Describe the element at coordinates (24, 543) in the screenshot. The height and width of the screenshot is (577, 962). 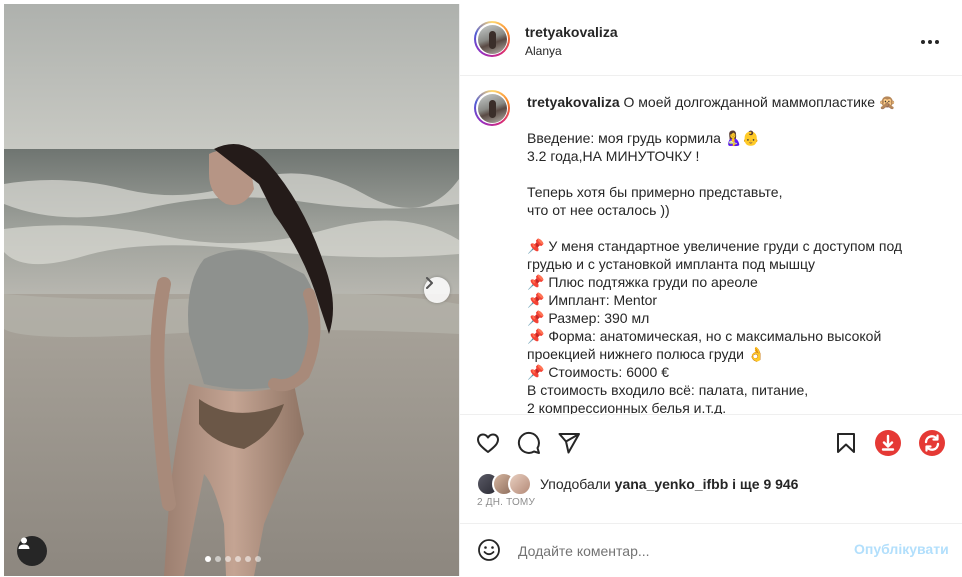
I see `user-icon` at that location.